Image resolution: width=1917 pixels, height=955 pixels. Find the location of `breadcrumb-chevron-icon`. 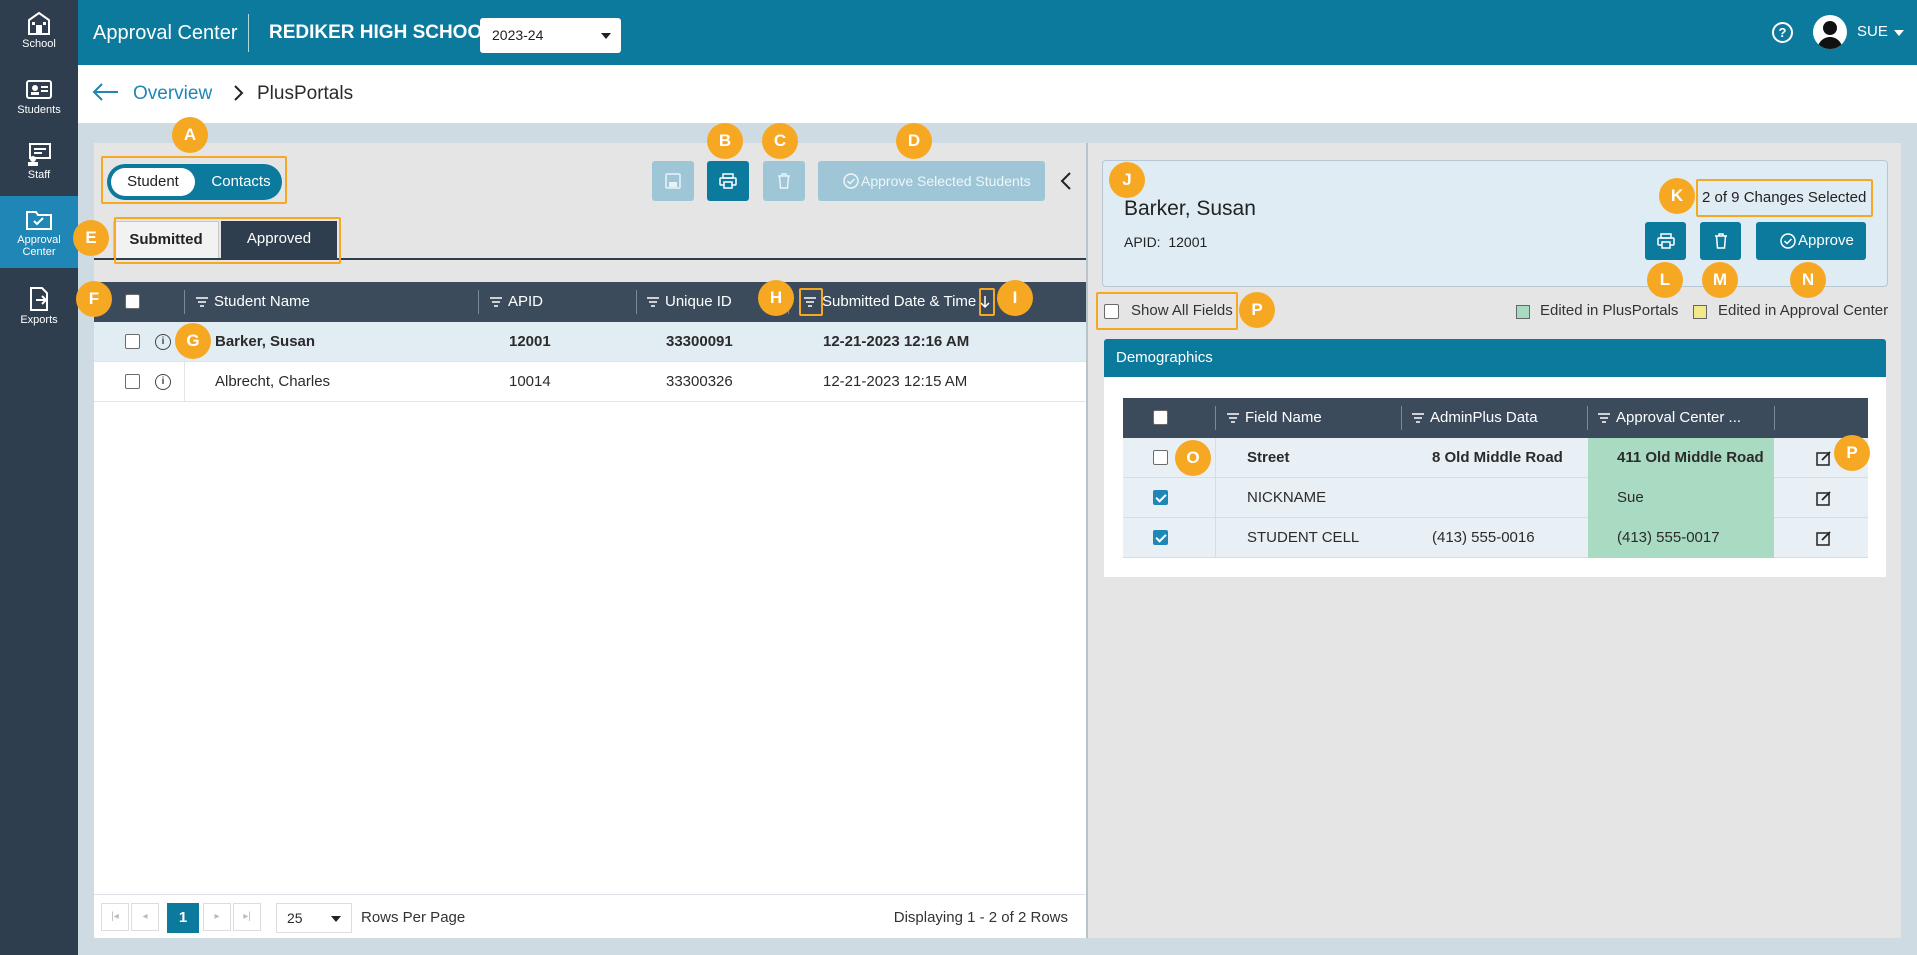

breadcrumb-chevron-icon is located at coordinates (239, 93).